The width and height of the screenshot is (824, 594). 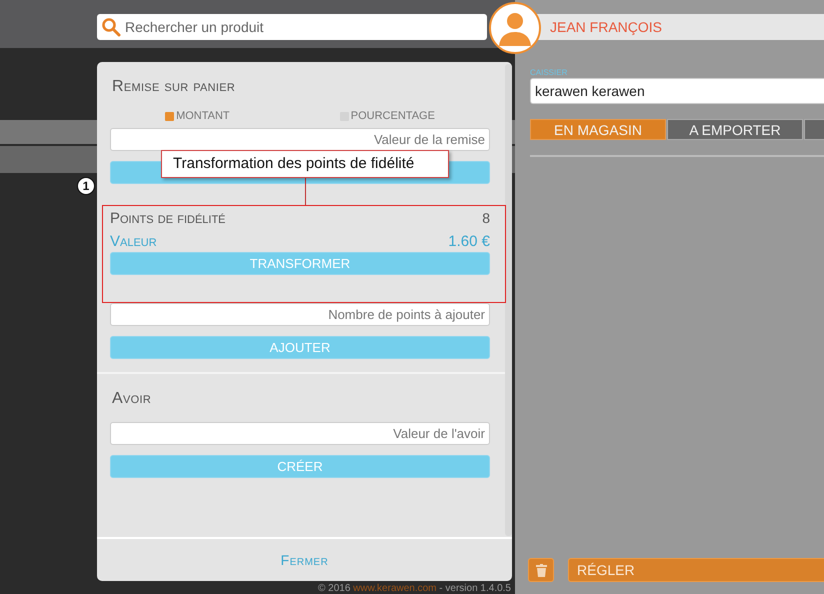 What do you see at coordinates (174, 87) in the screenshot?
I see `section-title: Remise sur panier` at bounding box center [174, 87].